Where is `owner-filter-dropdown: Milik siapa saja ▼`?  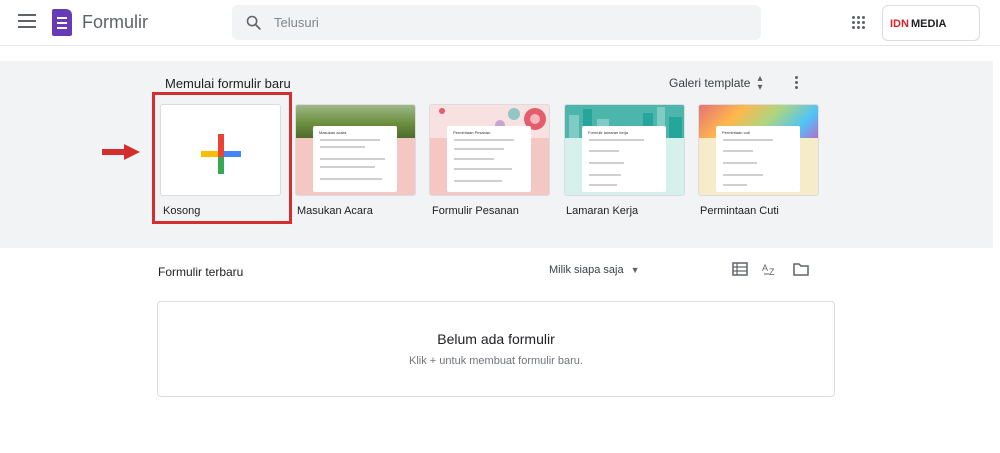
owner-filter-dropdown: Milik siapa saja ▼ is located at coordinates (594, 270).